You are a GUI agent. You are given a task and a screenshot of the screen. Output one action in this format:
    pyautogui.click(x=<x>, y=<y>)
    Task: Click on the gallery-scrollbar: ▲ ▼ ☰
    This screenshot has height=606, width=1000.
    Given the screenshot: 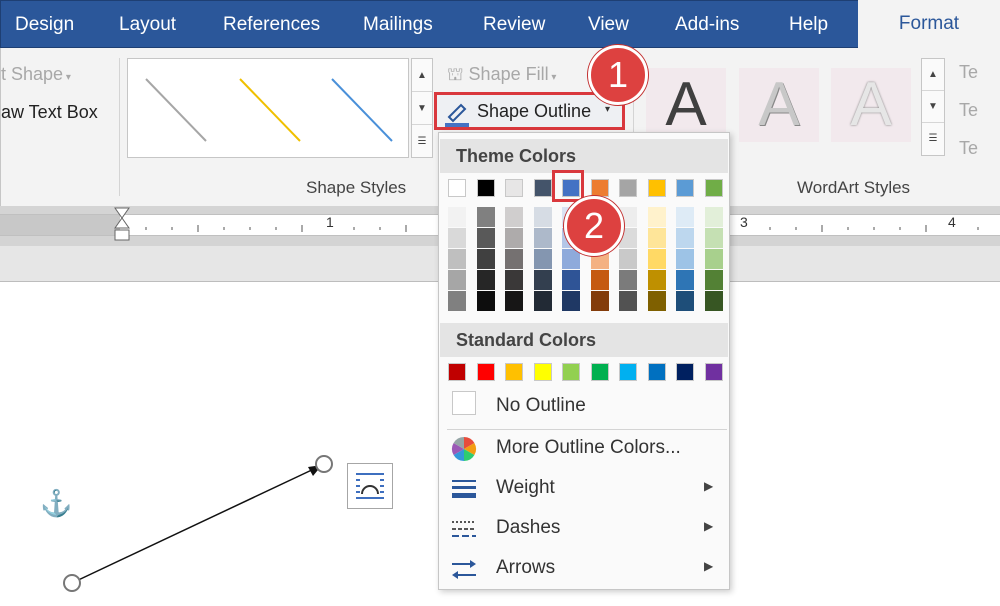 What is the action you would take?
    pyautogui.click(x=422, y=108)
    